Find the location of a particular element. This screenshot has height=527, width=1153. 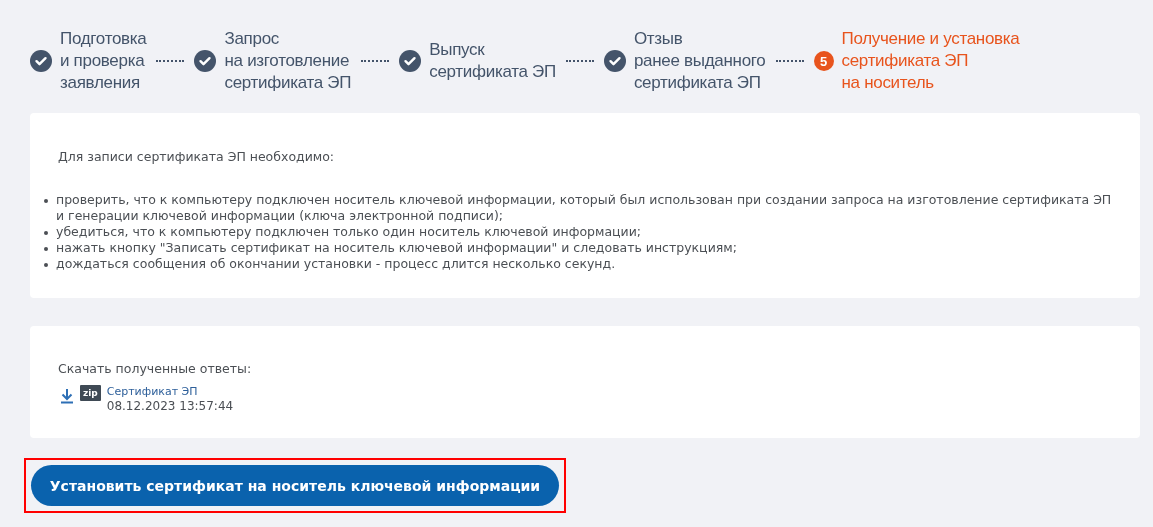

instruction-item: проверить, что к компьютеру подключен носитель ключевой информации, который был использован при создании запроса на изготовление сертификата ЭП и генерации ключевой информации (ключа электронной подписи); is located at coordinates (584, 208).